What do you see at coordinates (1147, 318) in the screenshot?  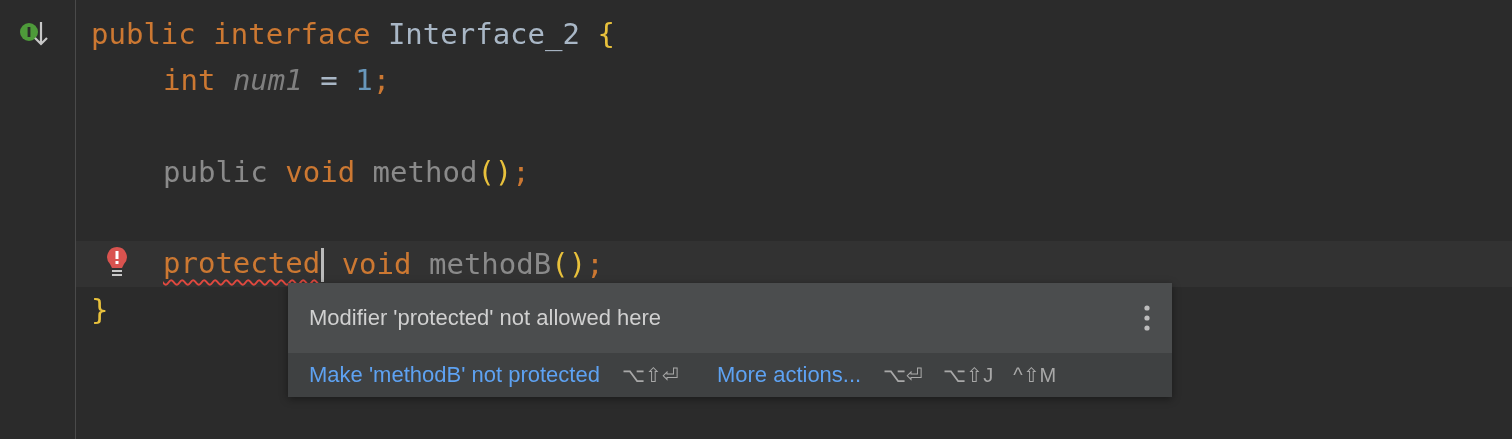 I see `more-options-icon` at bounding box center [1147, 318].